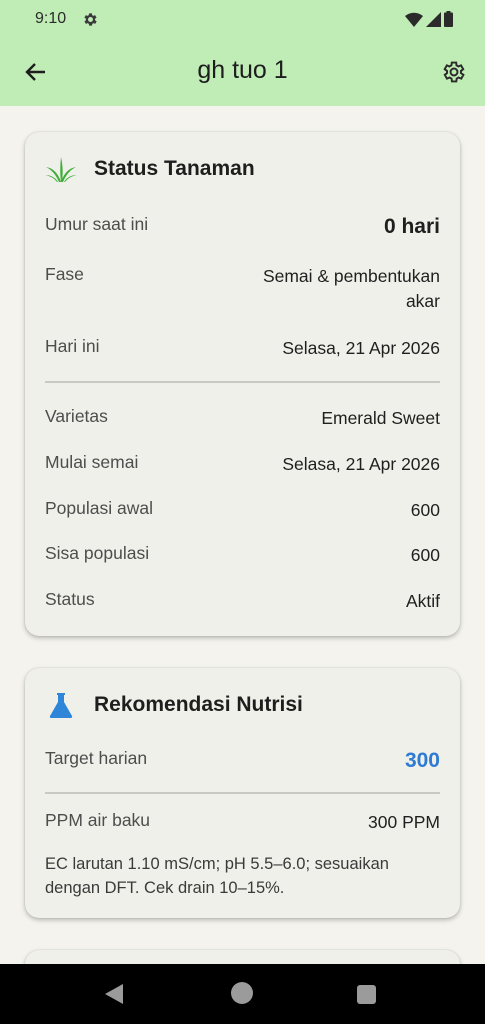 This screenshot has height=1024, width=485. I want to click on signal-icon, so click(433, 19).